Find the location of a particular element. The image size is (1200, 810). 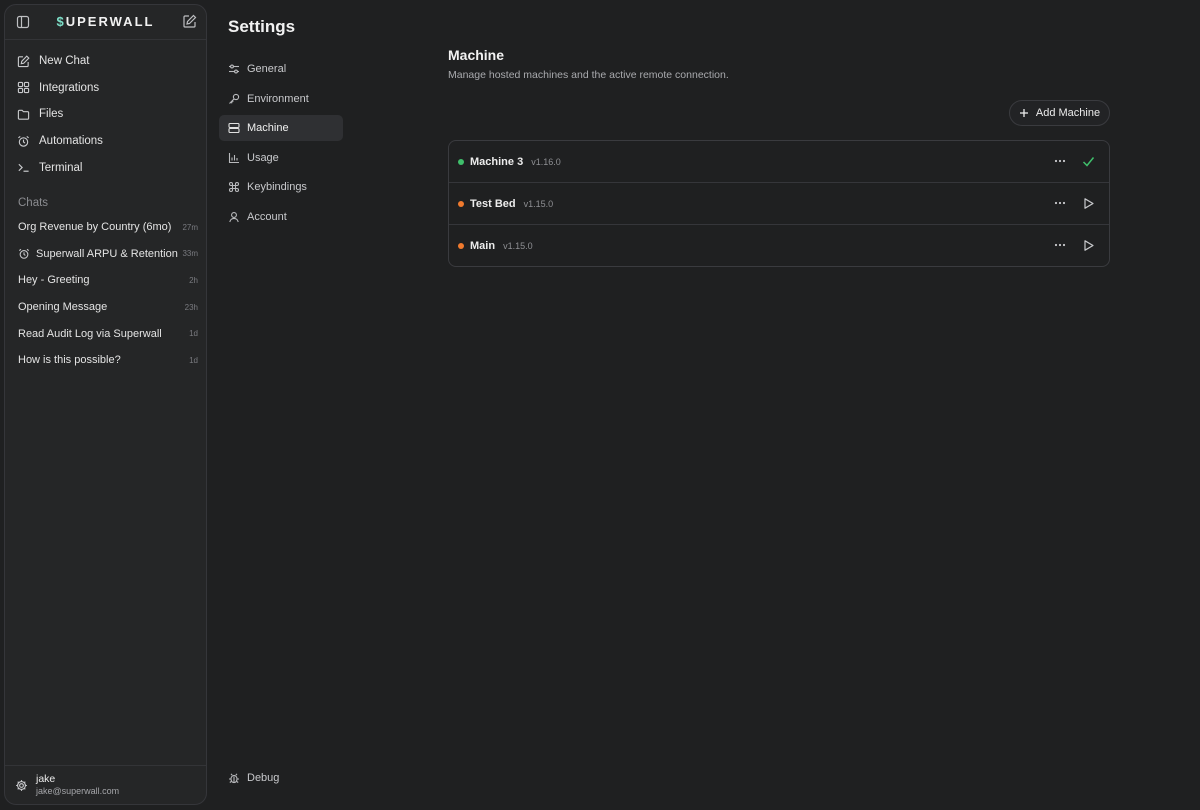

machine-row: Main v1.15.0 is located at coordinates (779, 245).